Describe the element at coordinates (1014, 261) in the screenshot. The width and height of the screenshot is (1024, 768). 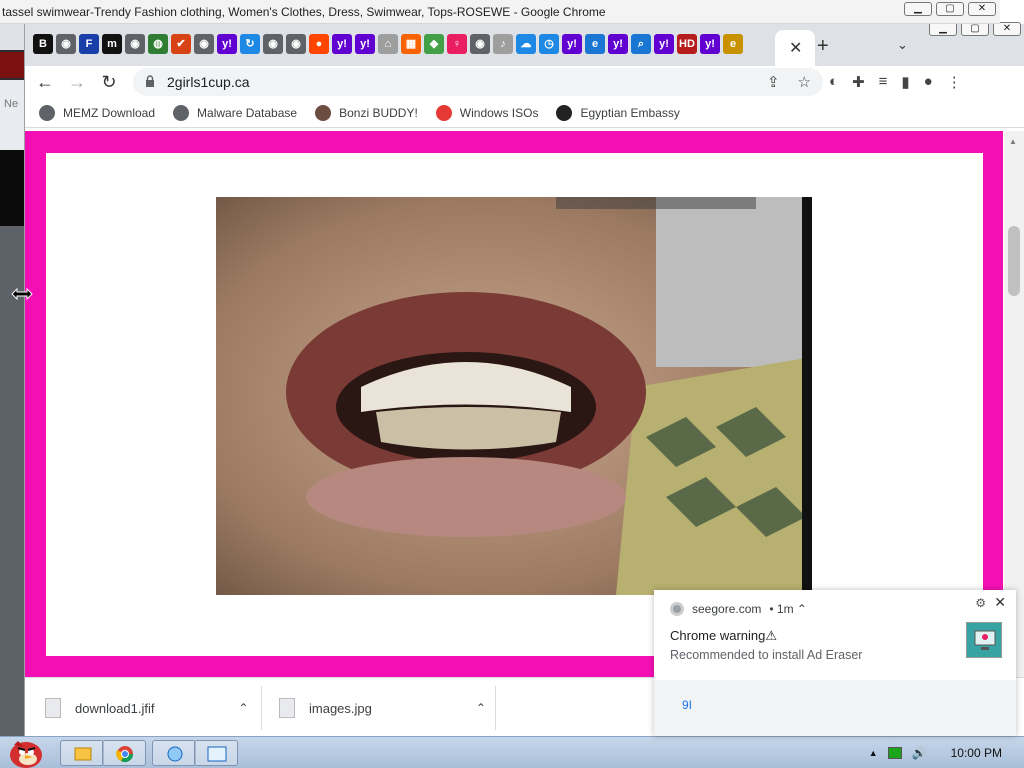
I see `scroll-thumb` at that location.